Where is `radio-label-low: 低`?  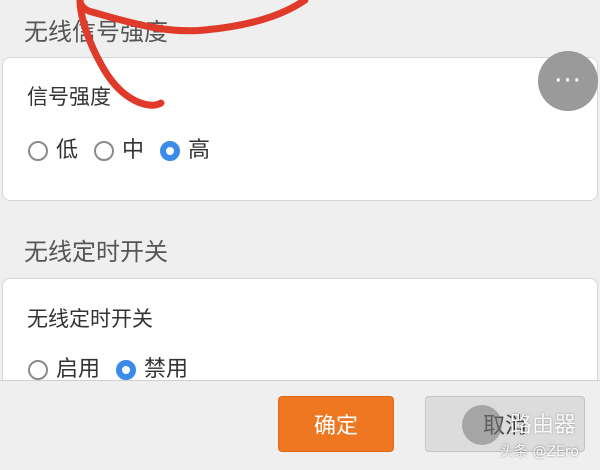 radio-label-low: 低 is located at coordinates (67, 150).